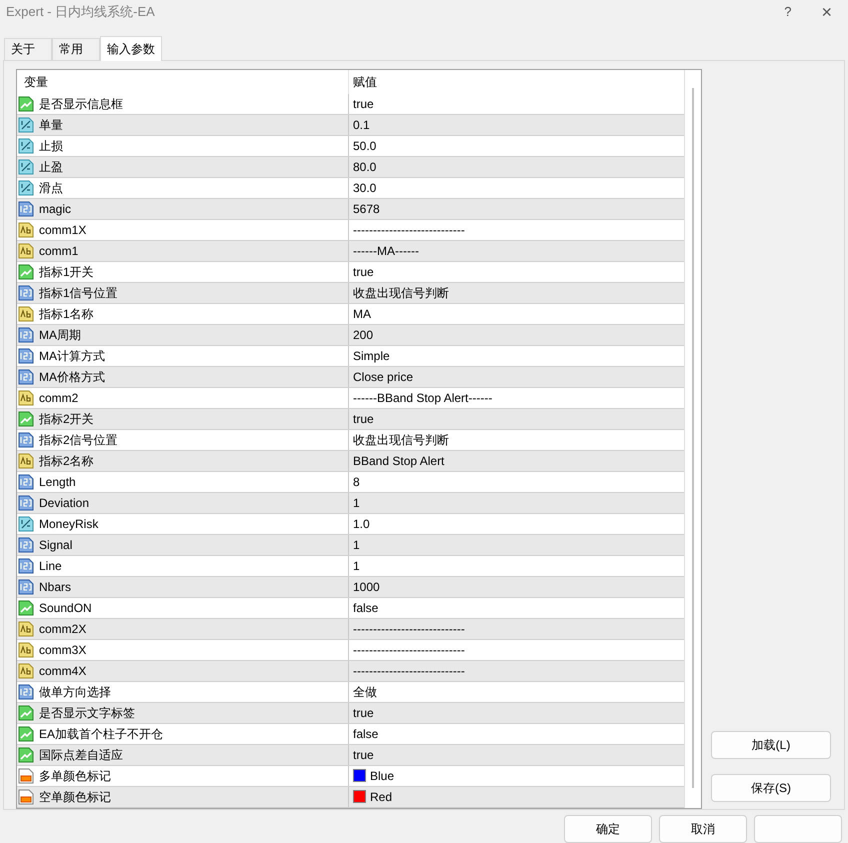 The image size is (848, 843). I want to click on table-row: EA加载首个柱子不开仓 false, so click(350, 734).